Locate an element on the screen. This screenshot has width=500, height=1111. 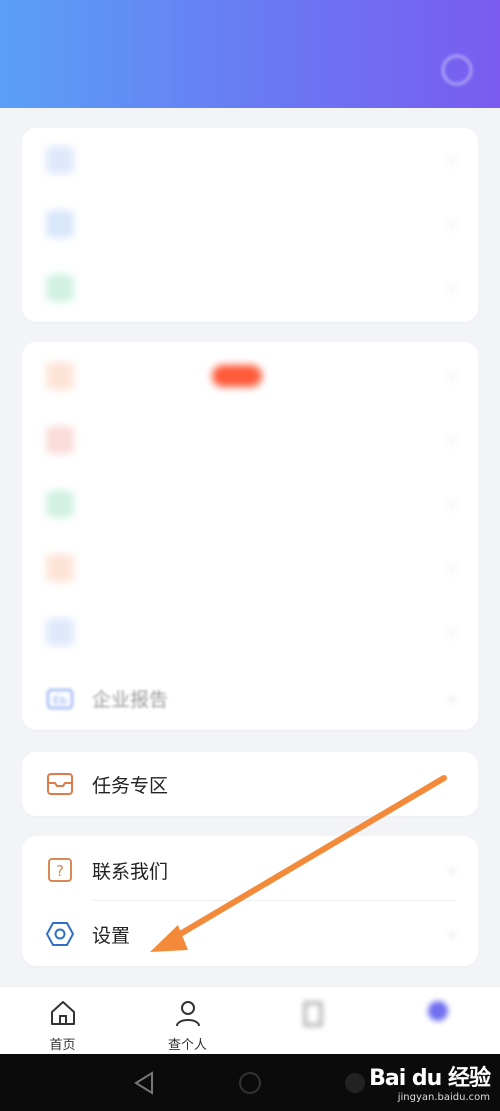
recents-icon is located at coordinates (355, 1083).